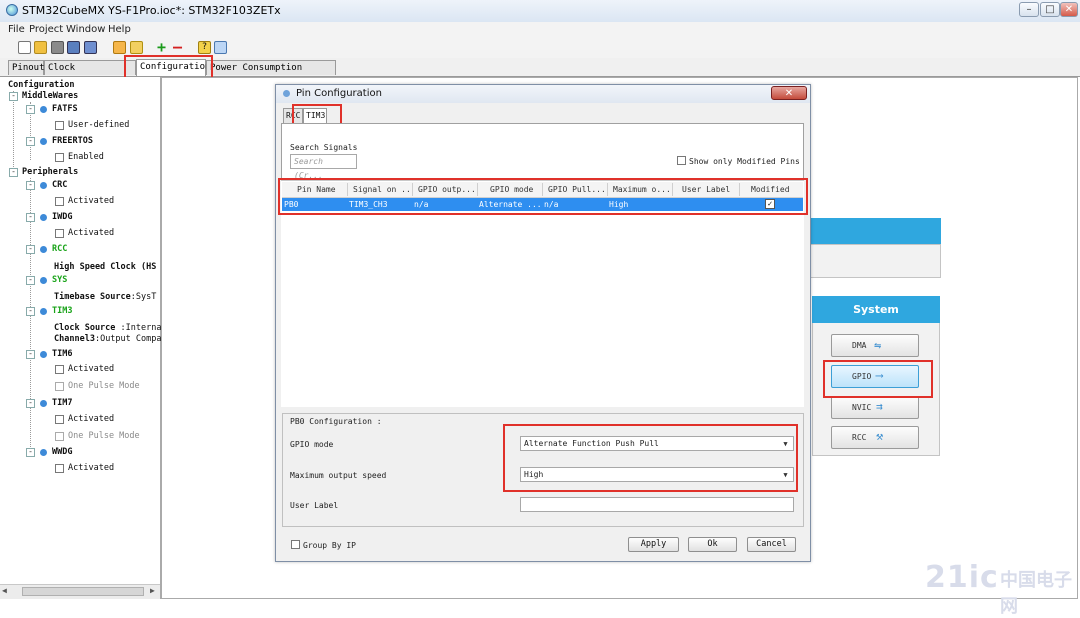  Describe the element at coordinates (1069, 9) in the screenshot. I see `close-window-button: ✕` at that location.